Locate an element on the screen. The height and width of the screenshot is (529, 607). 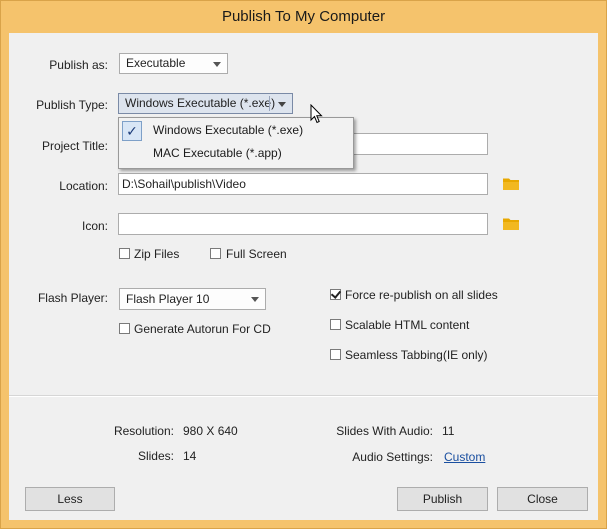
audio-settings-label: Audio Settings: is located at coordinates (392, 457).